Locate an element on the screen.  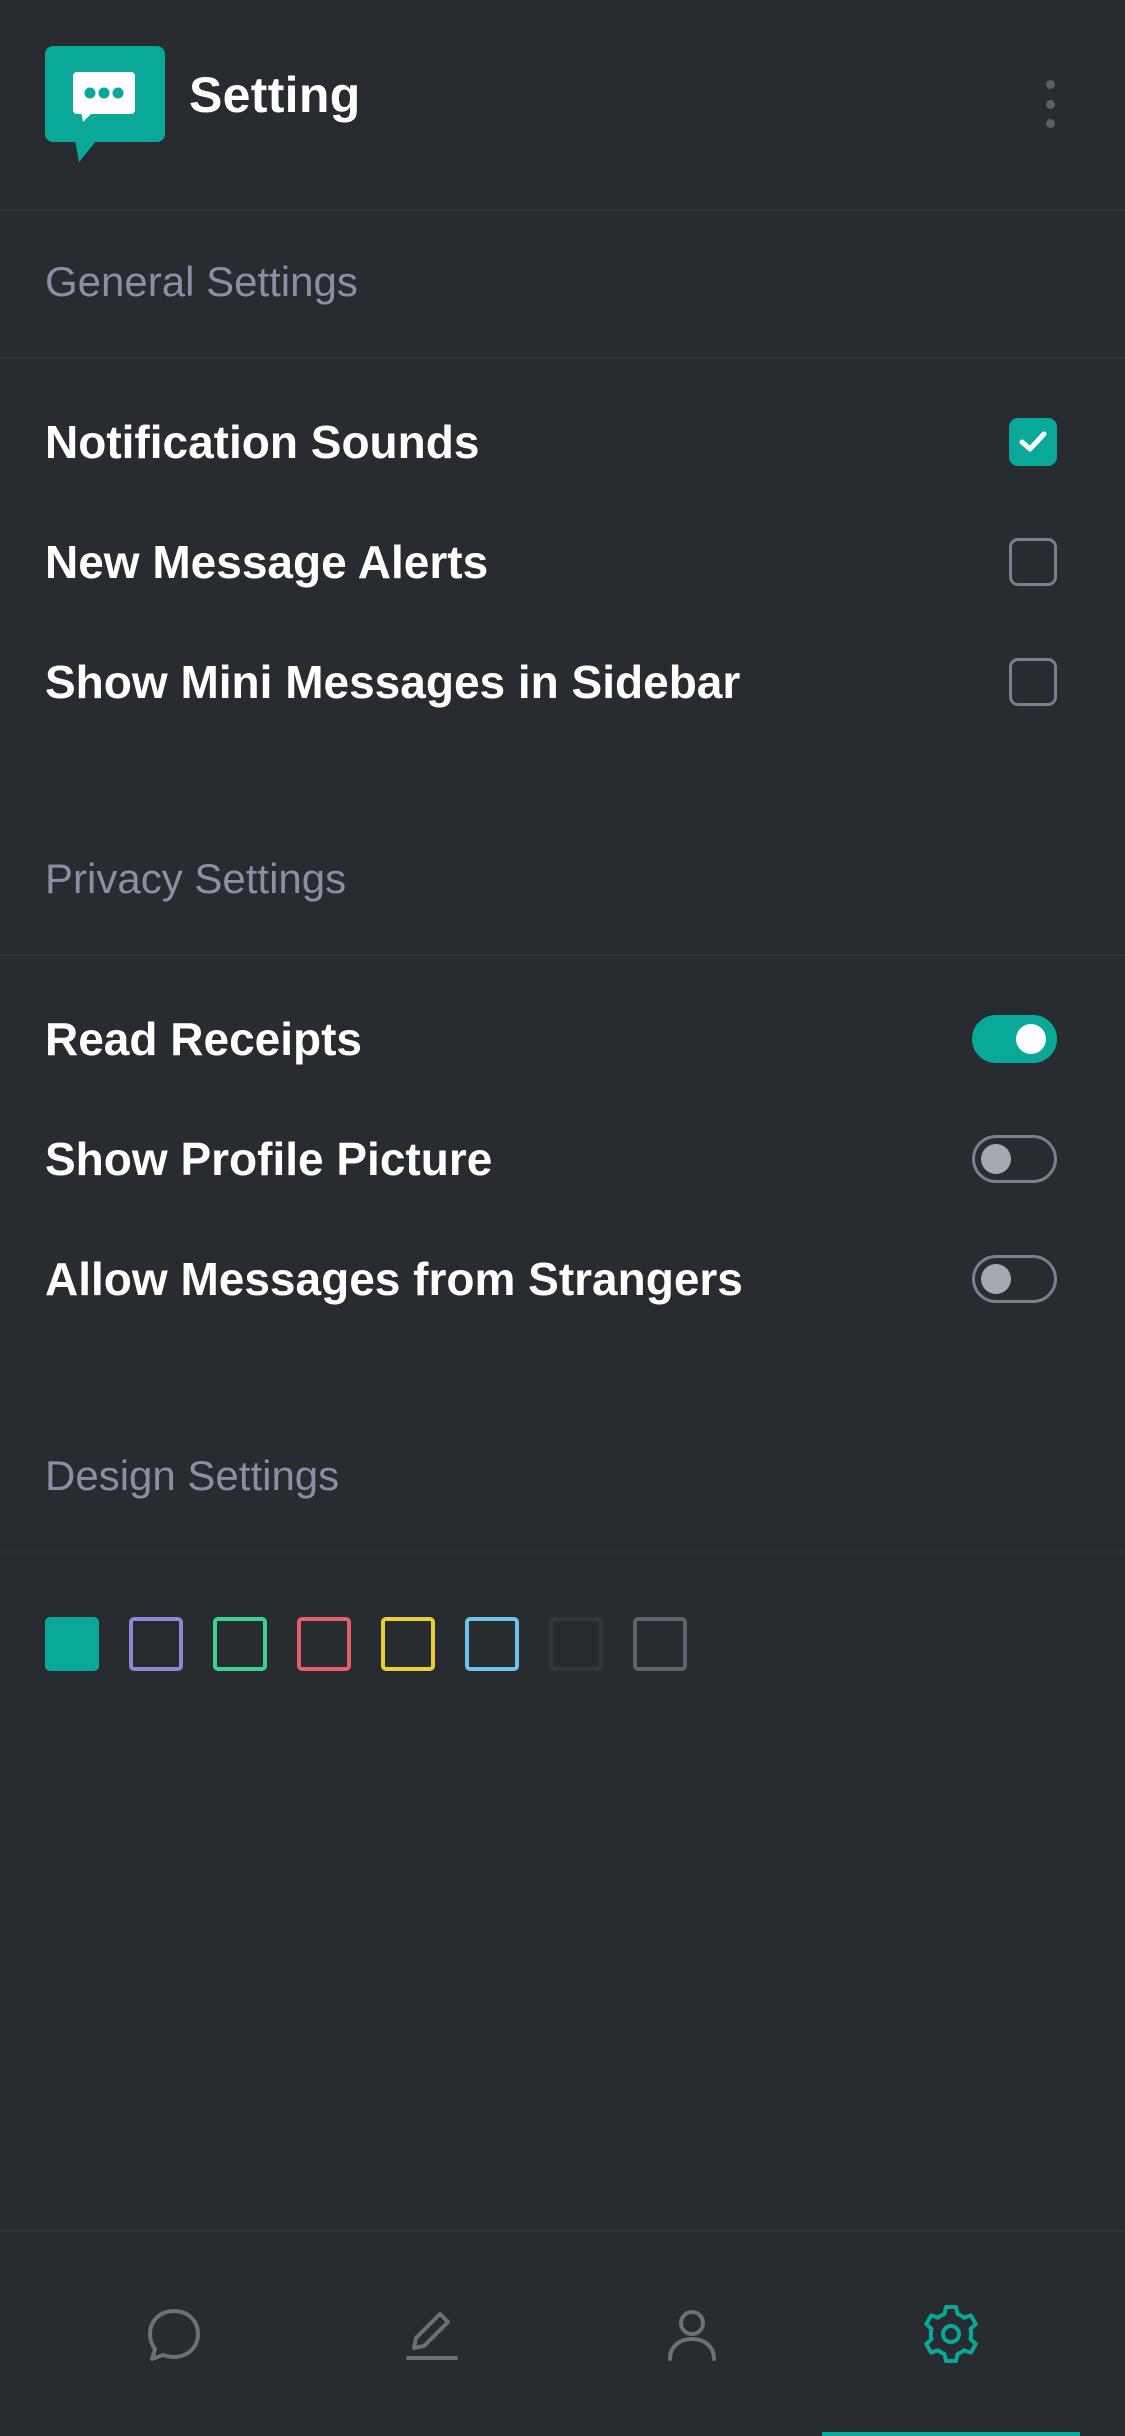
chat-icon is located at coordinates (174, 2335).